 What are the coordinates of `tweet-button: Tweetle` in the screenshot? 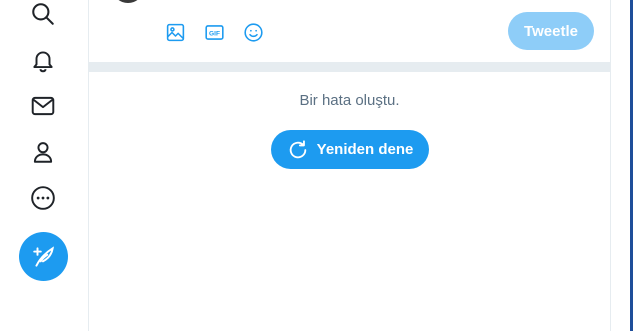 It's located at (551, 31).